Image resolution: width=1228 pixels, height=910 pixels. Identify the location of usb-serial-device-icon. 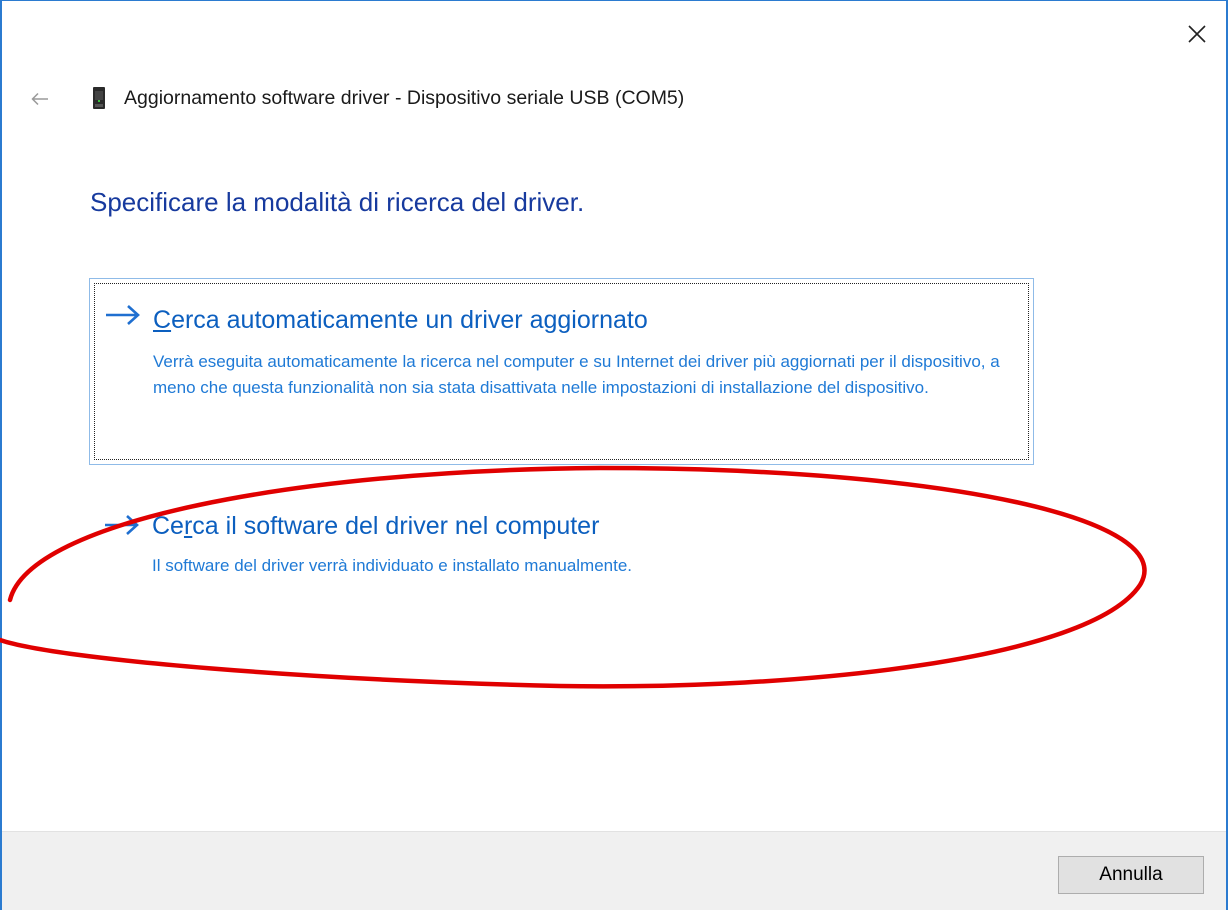
(99, 98).